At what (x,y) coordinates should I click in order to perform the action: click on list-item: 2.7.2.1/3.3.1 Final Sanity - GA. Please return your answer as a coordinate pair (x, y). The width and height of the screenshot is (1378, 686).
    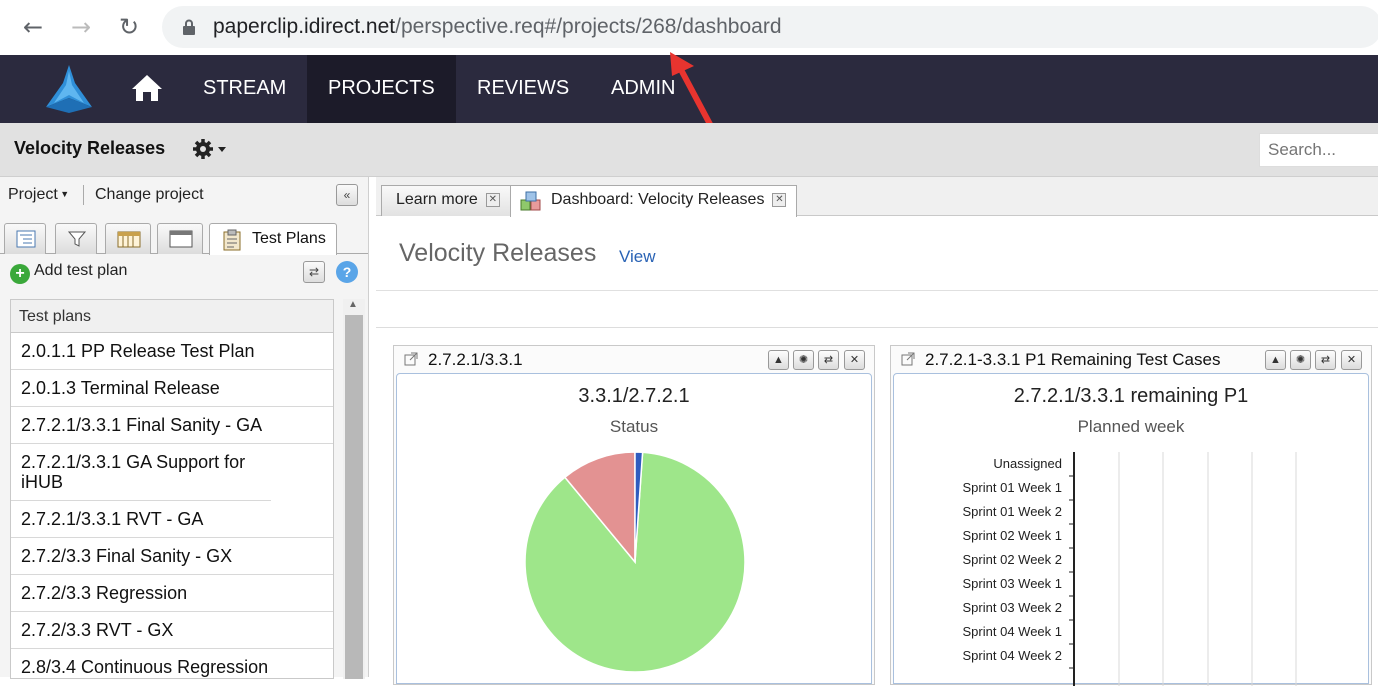
    Looking at the image, I should click on (172, 425).